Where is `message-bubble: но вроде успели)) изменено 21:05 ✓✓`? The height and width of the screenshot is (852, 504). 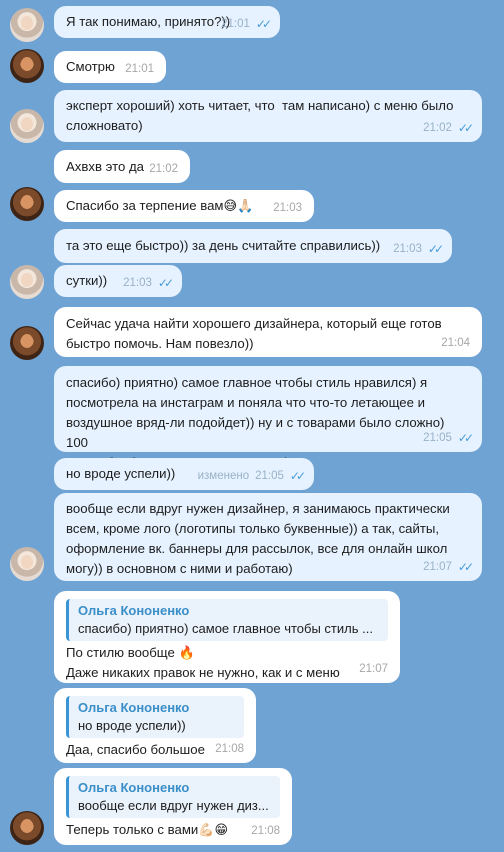 message-bubble: но вроде успели)) изменено 21:05 ✓✓ is located at coordinates (184, 474).